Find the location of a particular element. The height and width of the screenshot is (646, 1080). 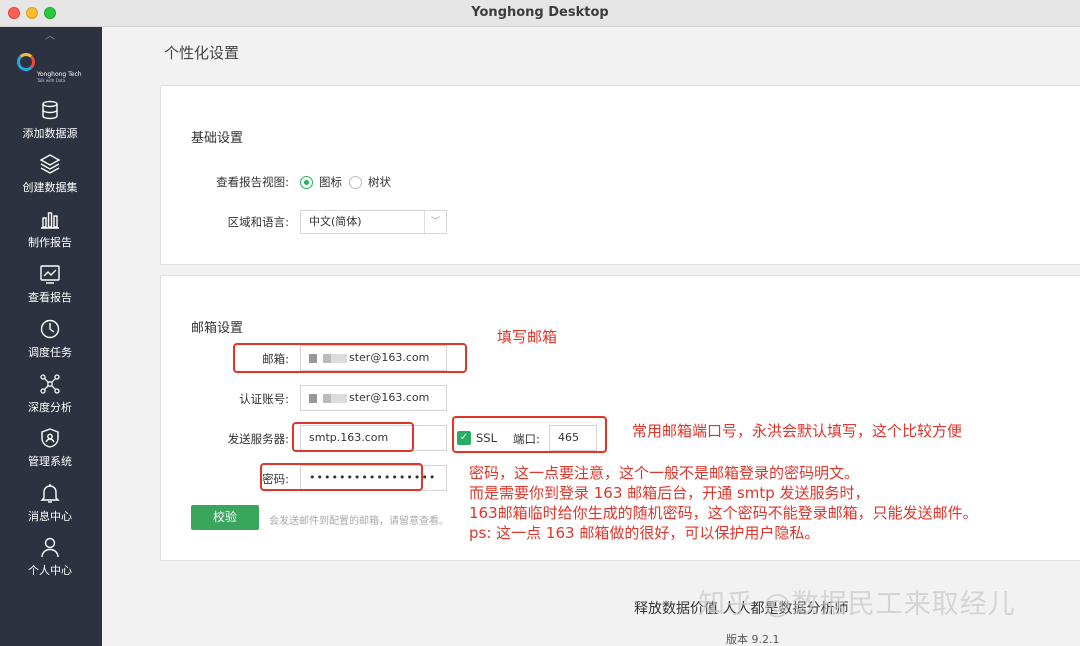

sidebar-item-messages: 消息中心 is located at coordinates (50, 509).